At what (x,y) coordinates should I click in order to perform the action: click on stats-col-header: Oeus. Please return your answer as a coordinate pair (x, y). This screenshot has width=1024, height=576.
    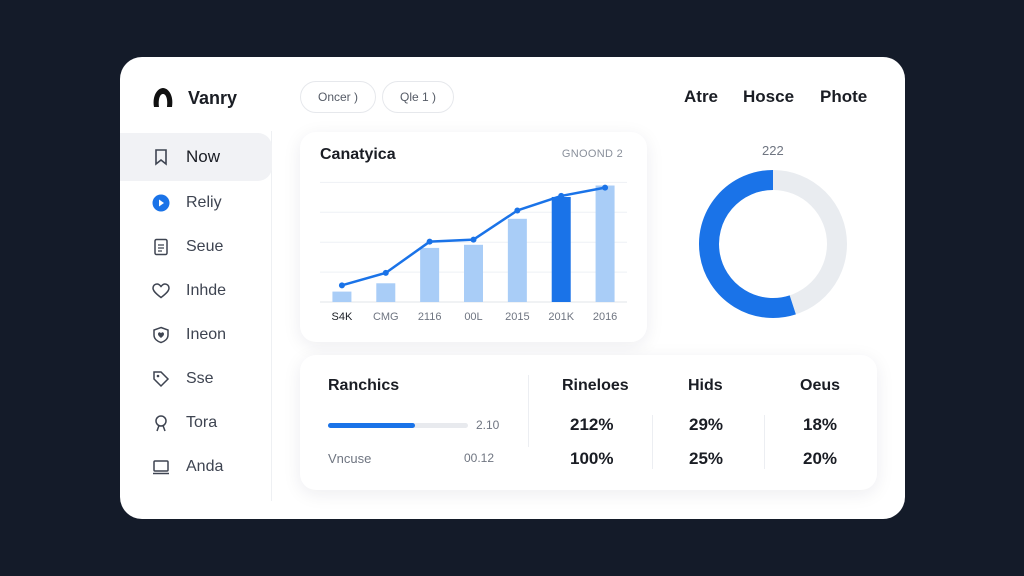
    Looking at the image, I should click on (820, 385).